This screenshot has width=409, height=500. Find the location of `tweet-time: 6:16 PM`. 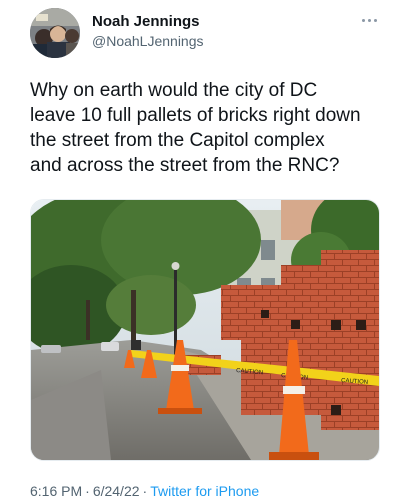

tweet-time: 6:16 PM is located at coordinates (56, 491).